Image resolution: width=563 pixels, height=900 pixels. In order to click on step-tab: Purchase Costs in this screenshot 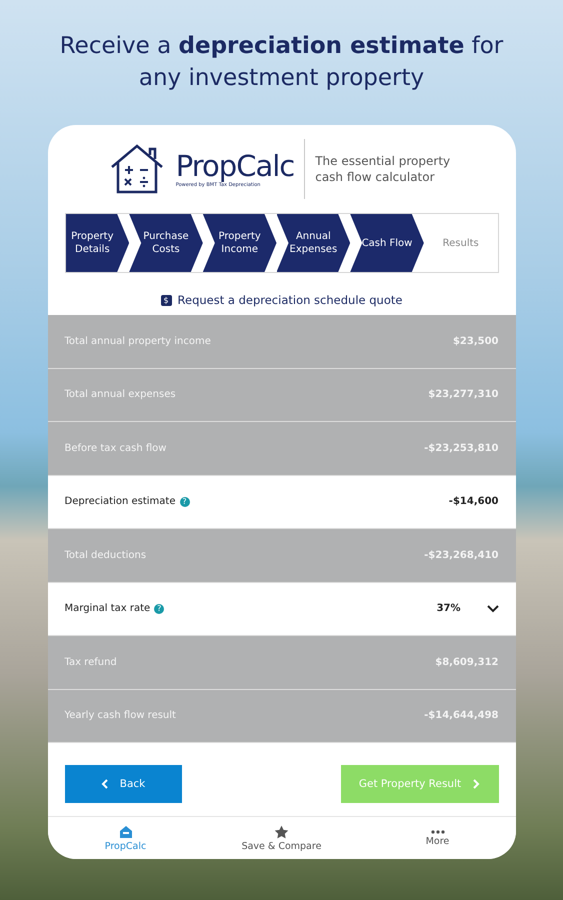, I will do `click(166, 243)`.